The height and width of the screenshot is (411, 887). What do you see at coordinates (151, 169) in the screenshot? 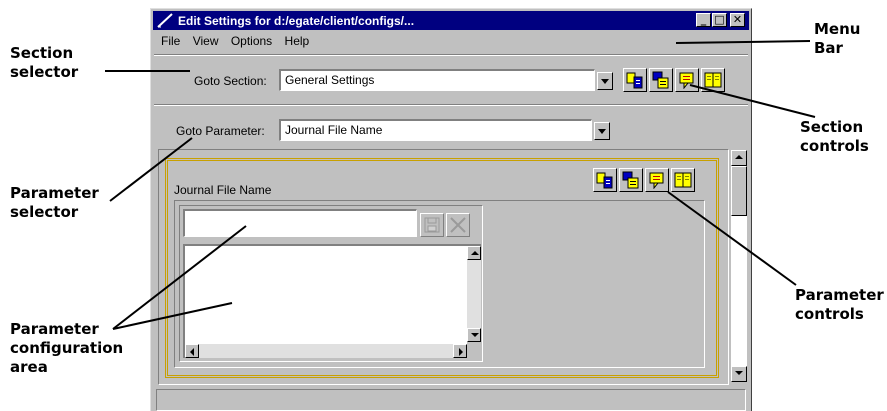
I see `parameter-selector-line` at bounding box center [151, 169].